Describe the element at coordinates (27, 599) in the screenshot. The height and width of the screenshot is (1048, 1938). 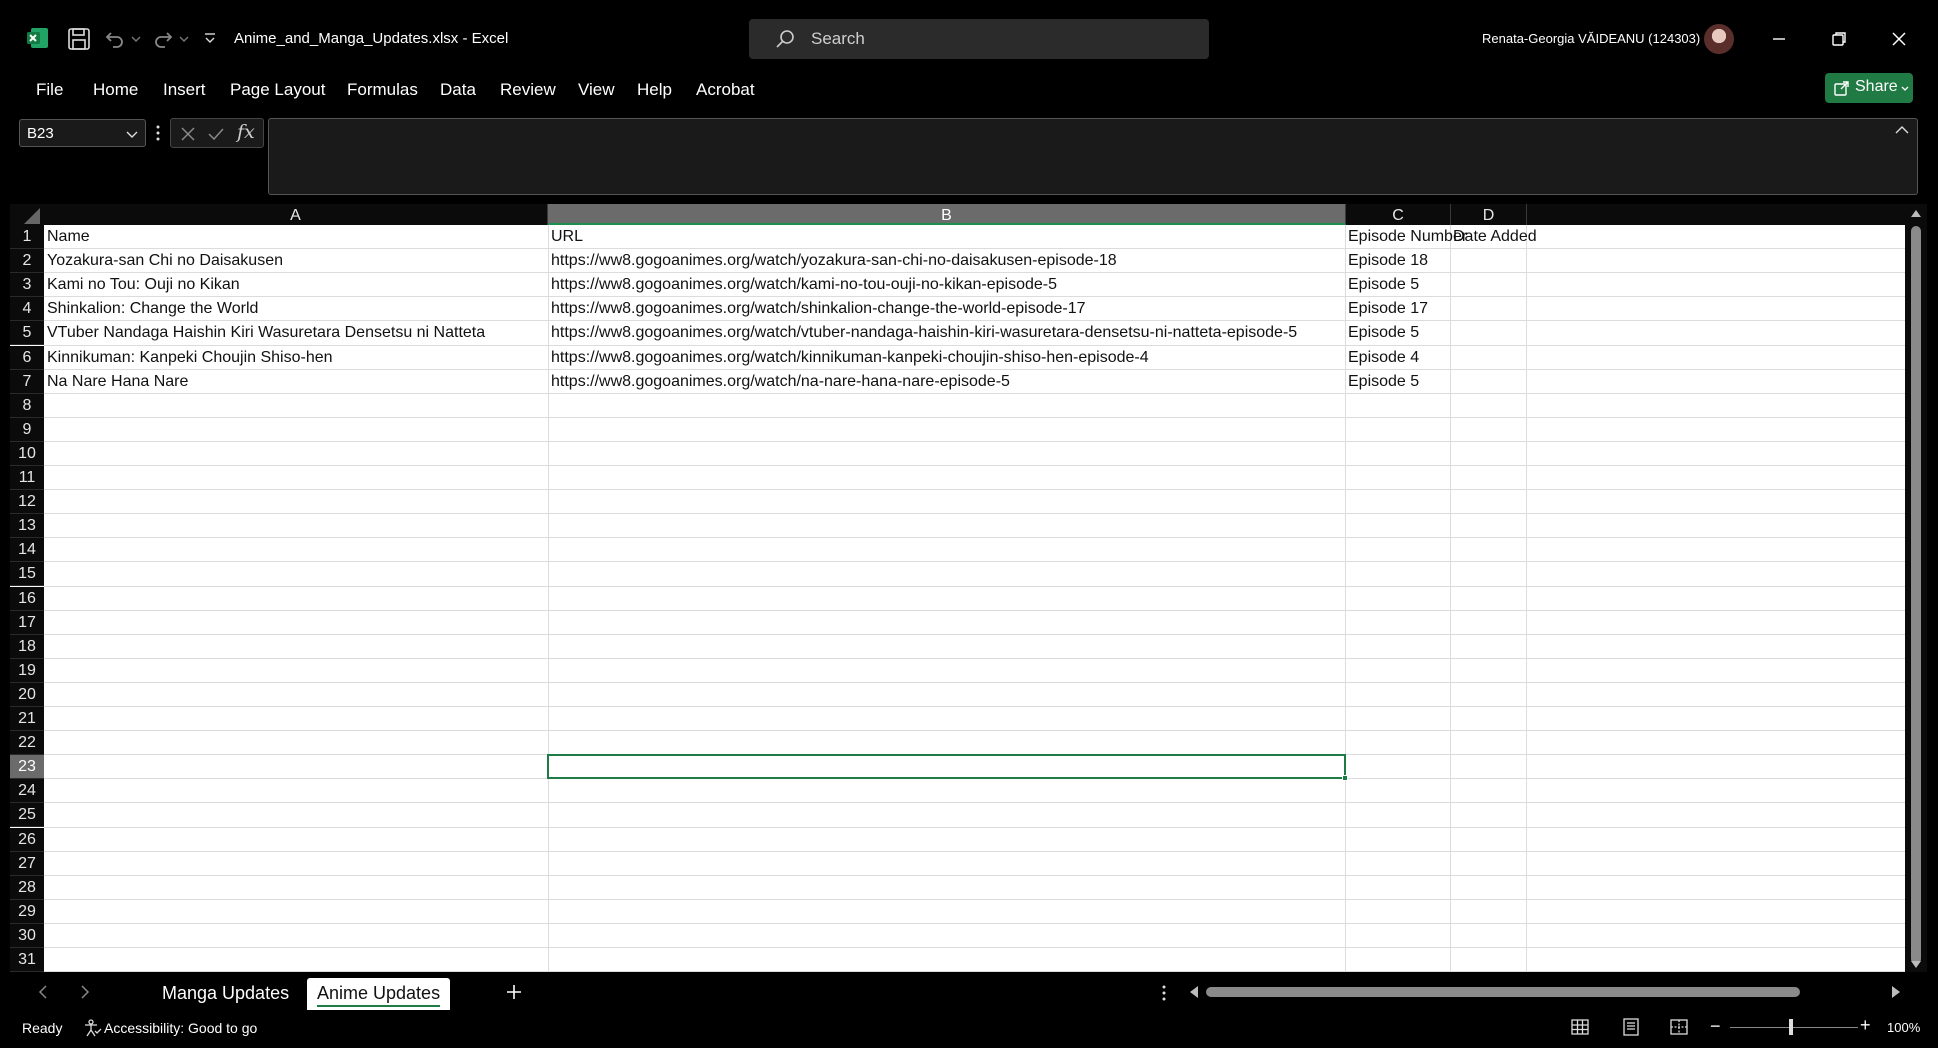
I see `row-header: 16` at that location.